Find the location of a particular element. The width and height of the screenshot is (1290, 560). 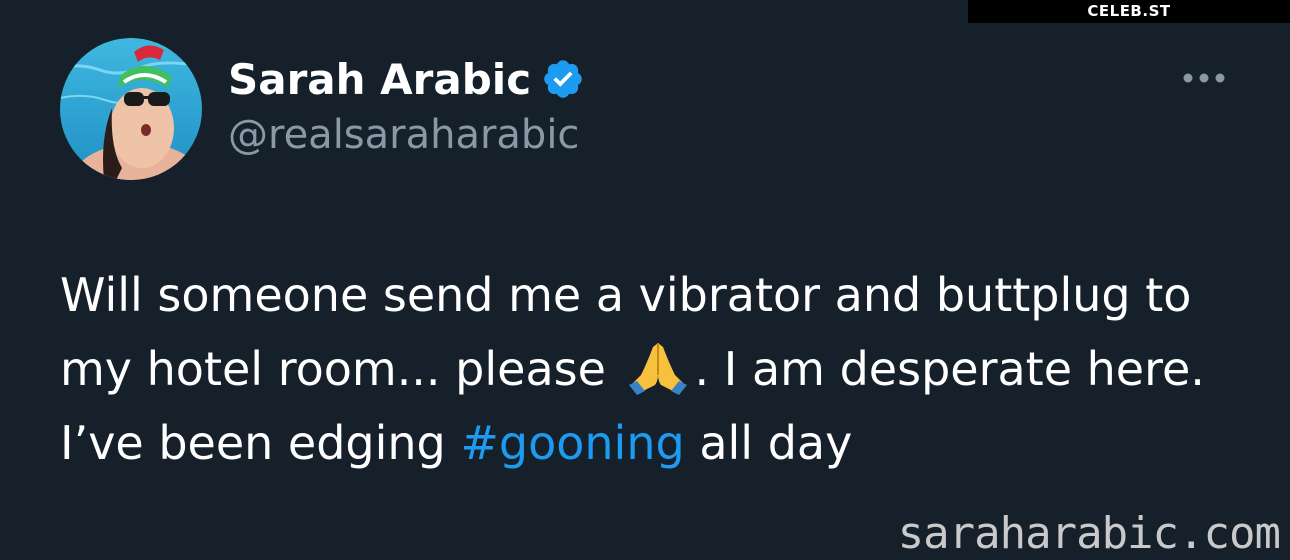

user-handle: @realsaraharabic is located at coordinates (403, 135).